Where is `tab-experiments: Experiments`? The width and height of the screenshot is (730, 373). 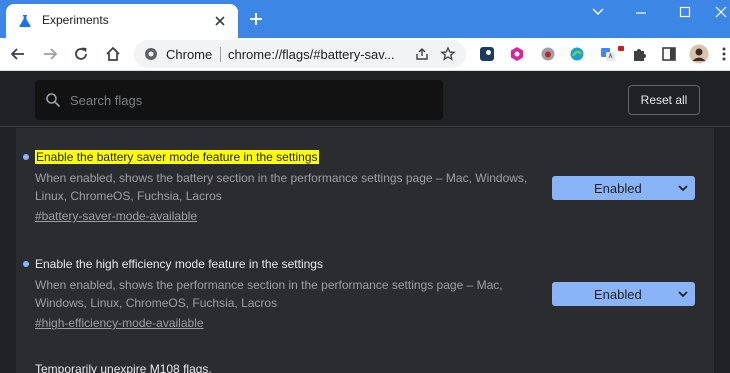
tab-experiments: Experiments is located at coordinates (122, 21).